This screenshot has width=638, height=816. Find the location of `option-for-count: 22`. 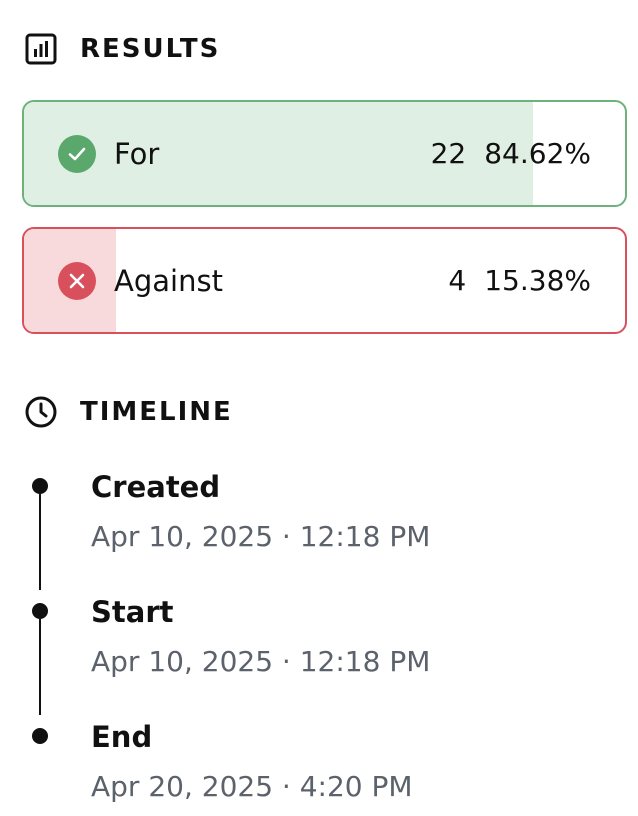

option-for-count: 22 is located at coordinates (448, 153).